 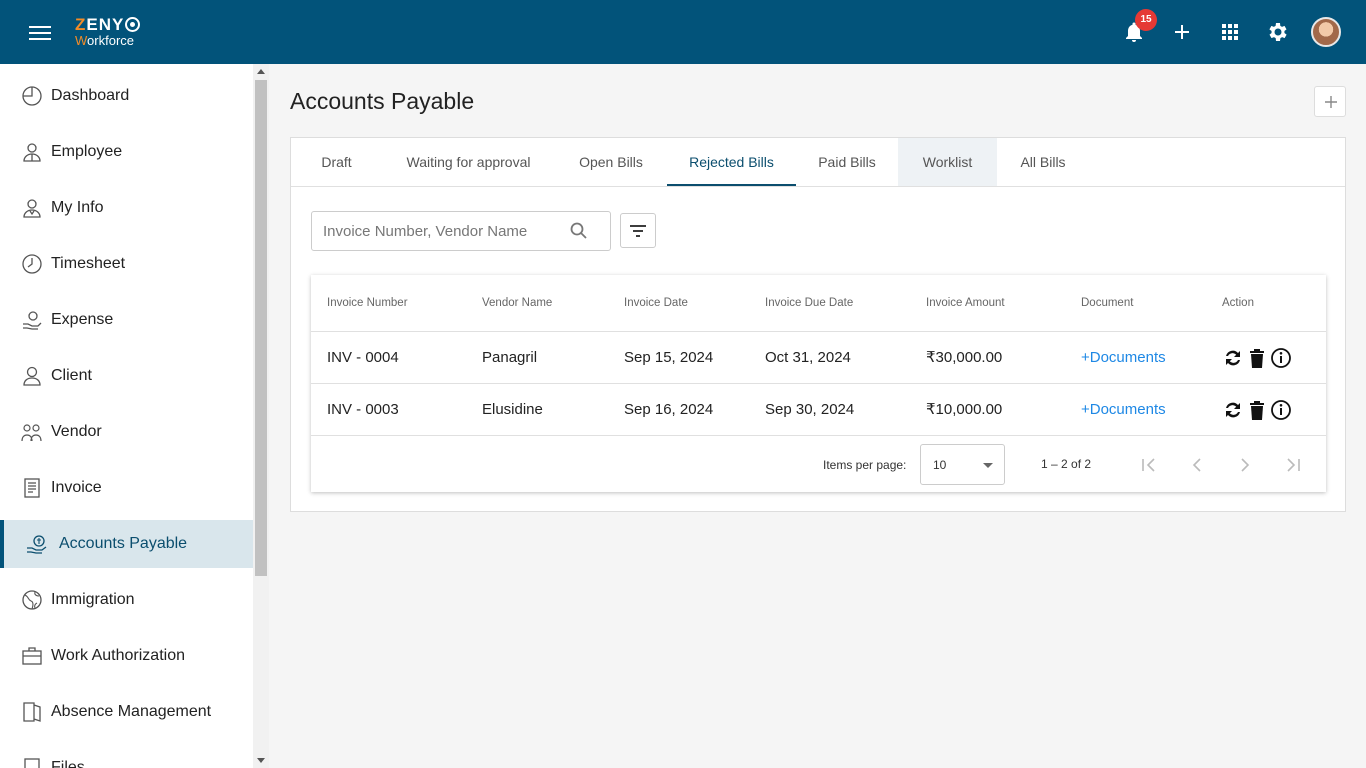 I want to click on vendor-name-cell: Elusidine, so click(x=512, y=409).